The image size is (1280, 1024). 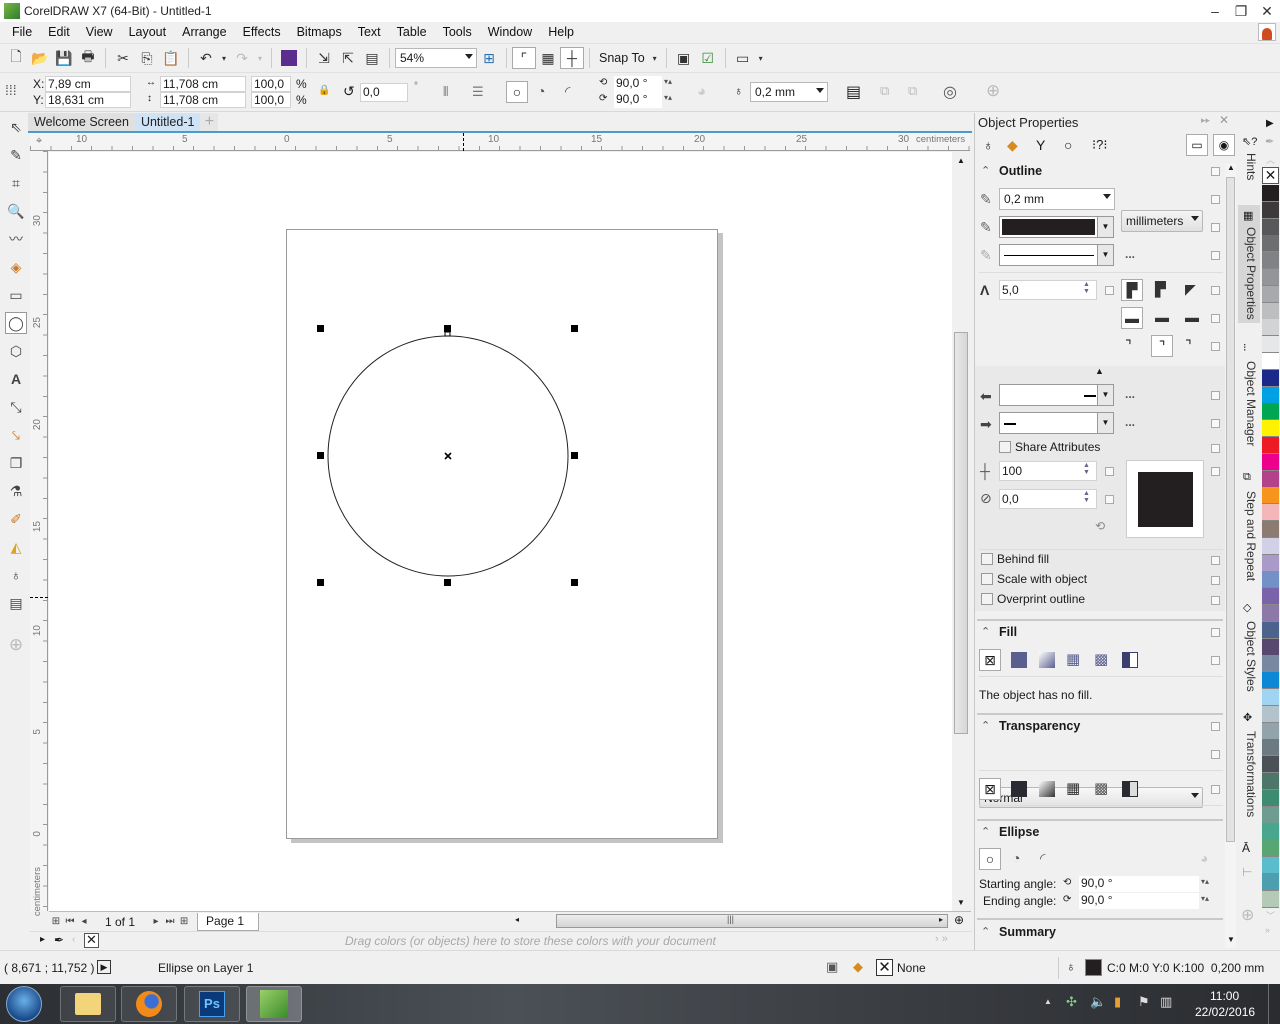 What do you see at coordinates (1224, 145) in the screenshot?
I see `docker-view-icon: ◉` at bounding box center [1224, 145].